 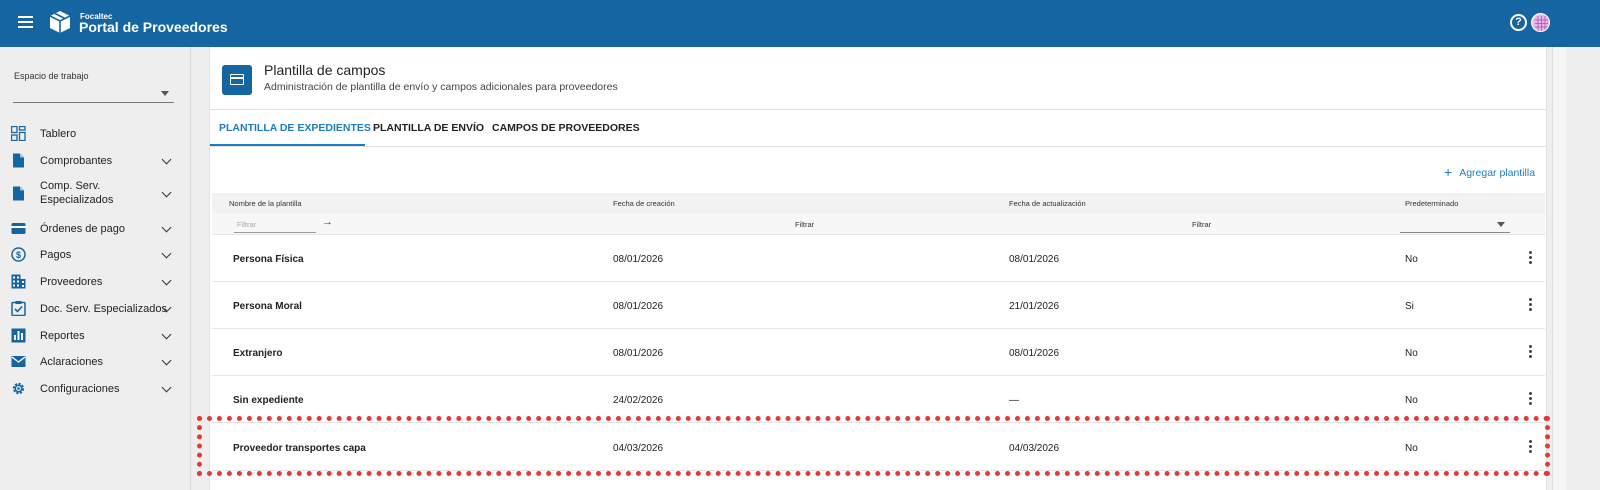 What do you see at coordinates (58, 134) in the screenshot?
I see `sidebar-item-label: Tablero` at bounding box center [58, 134].